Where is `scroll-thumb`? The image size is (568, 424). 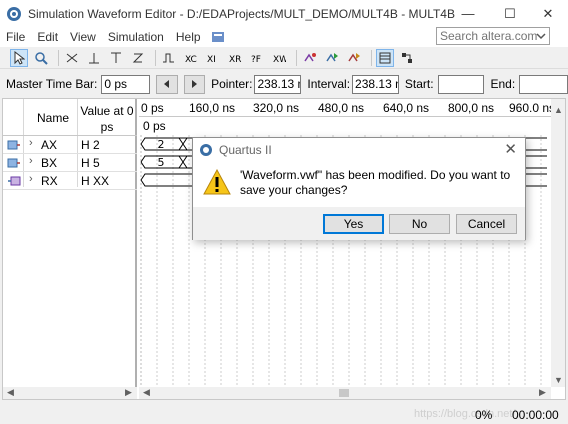
scroll-thumb is located at coordinates (344, 393).